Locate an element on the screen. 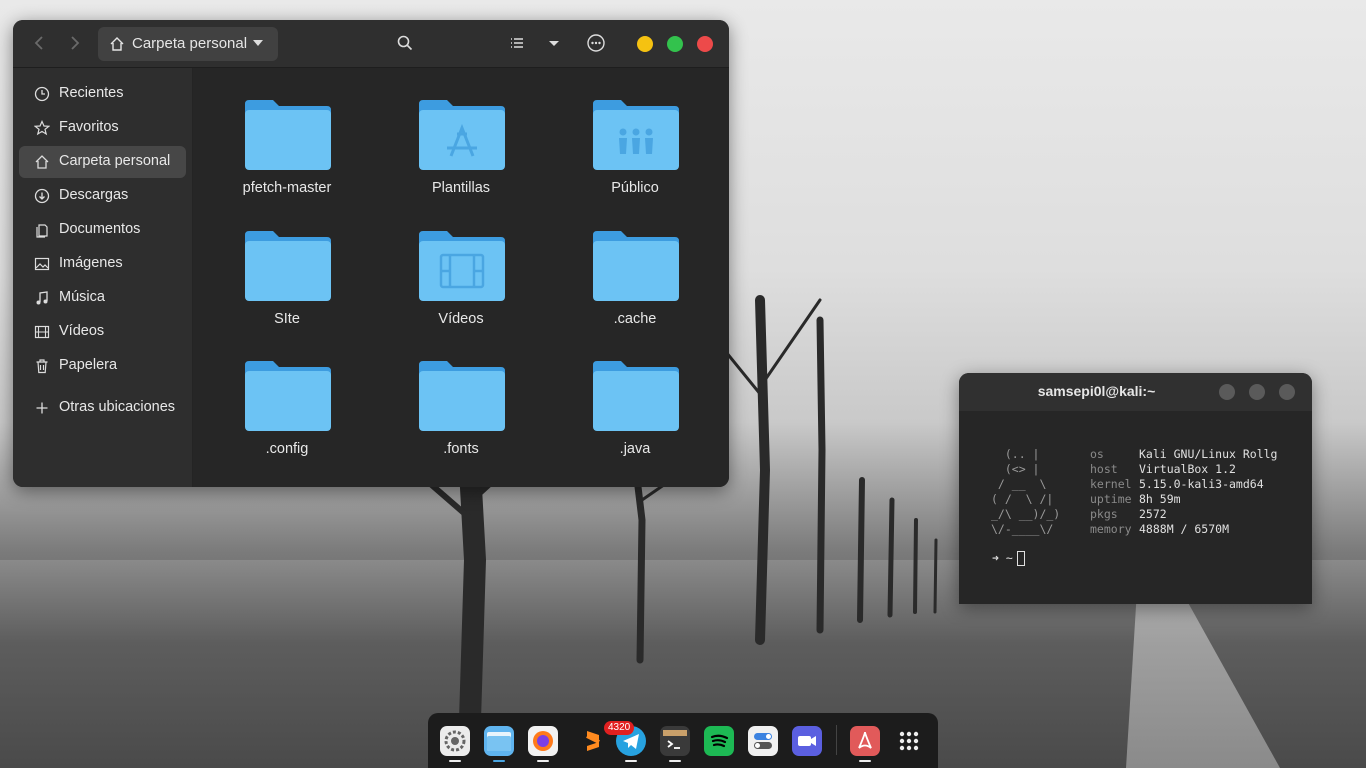  files-app-icon is located at coordinates (499, 744).